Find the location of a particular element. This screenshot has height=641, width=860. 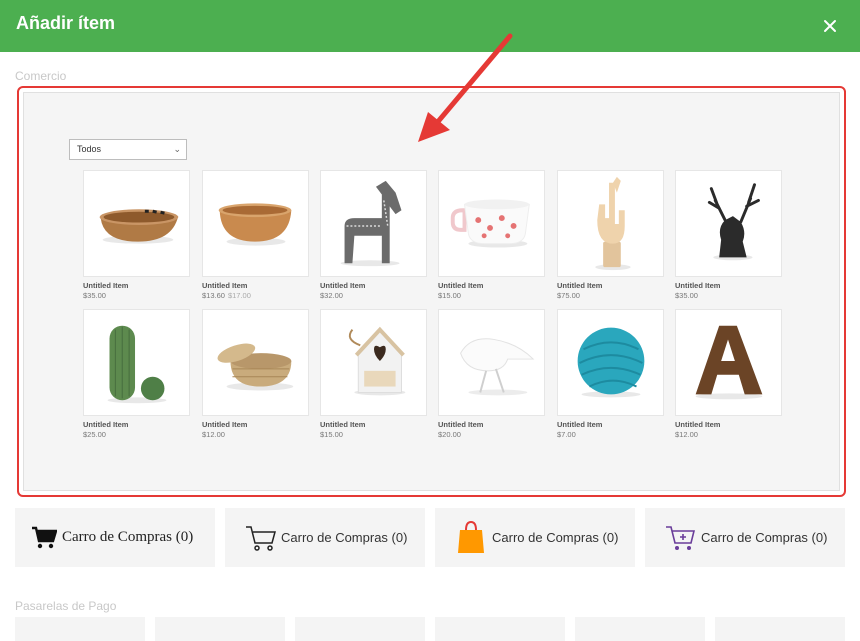

wooden-letter-a-image is located at coordinates (728, 362).